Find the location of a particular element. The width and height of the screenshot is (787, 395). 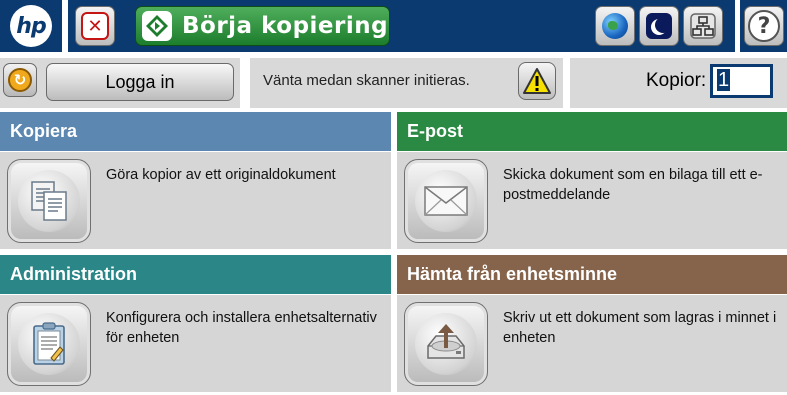

status-message: Vänta medan skanner initieras. is located at coordinates (366, 80).